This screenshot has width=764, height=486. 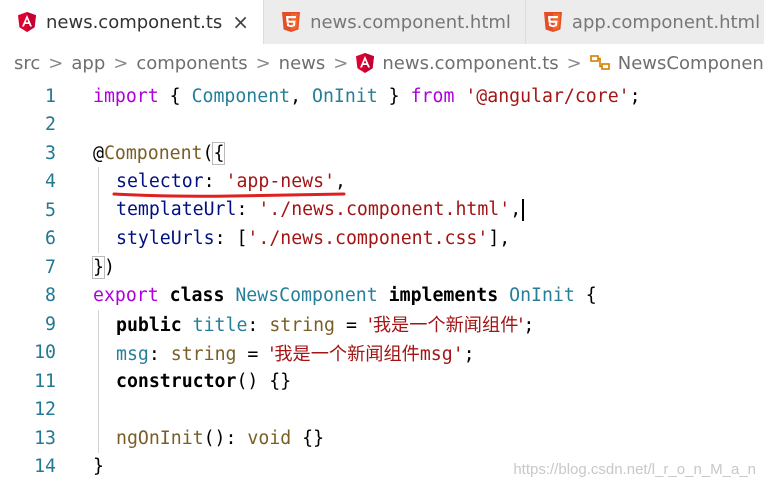 I want to click on property: title, so click(x=220, y=326).